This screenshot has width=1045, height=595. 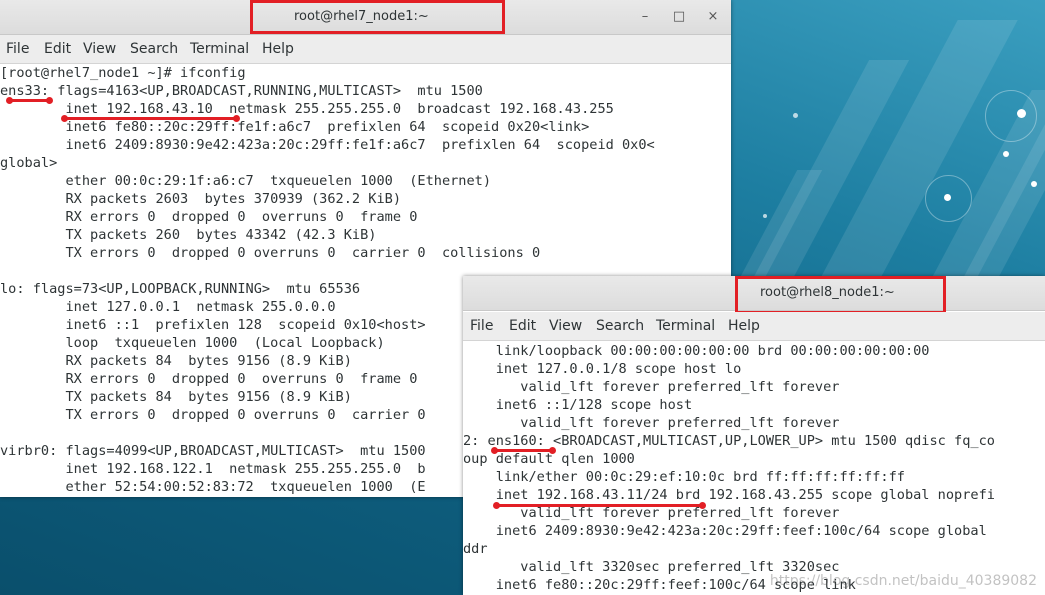 I want to click on terminal-line: TX packets 84 bytes 9156 (8.9 KiB), so click(x=176, y=397).